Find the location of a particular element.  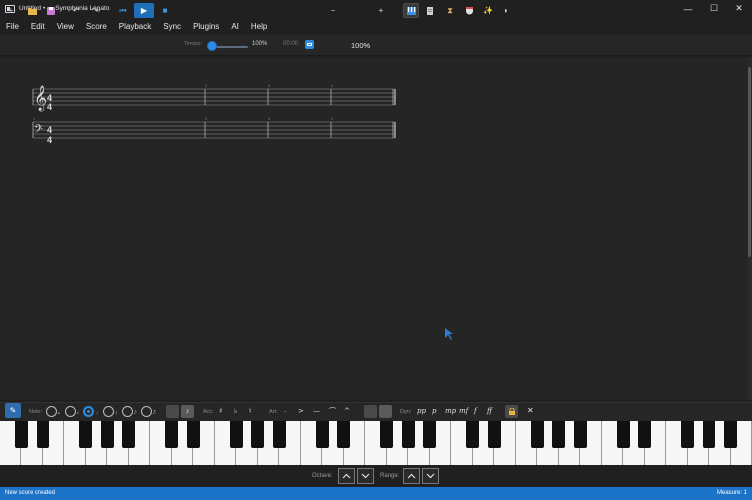

new-score-button: + is located at coordinates (11, 10).